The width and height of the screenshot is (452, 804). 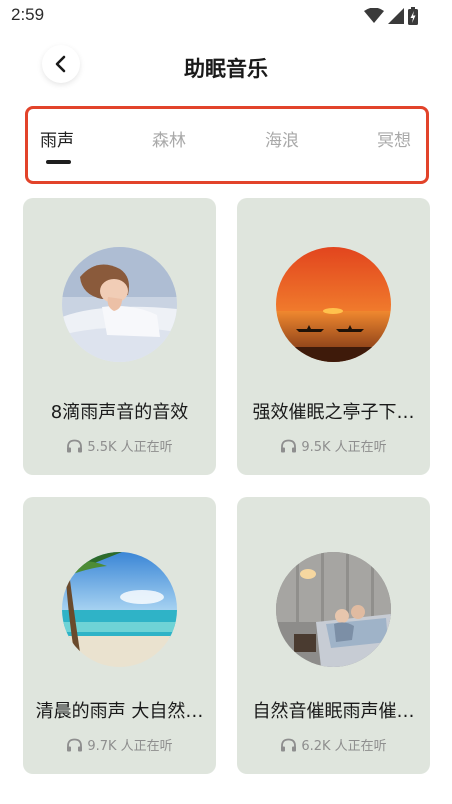 I want to click on tab-meditation: 冥想, so click(x=394, y=138).